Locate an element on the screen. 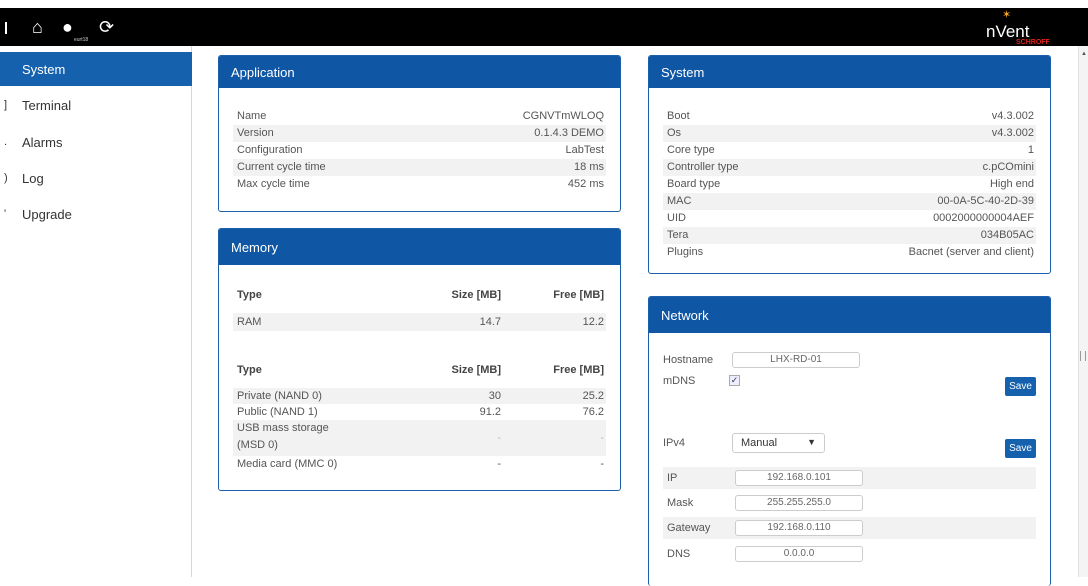  row-key: UID is located at coordinates (676, 218).